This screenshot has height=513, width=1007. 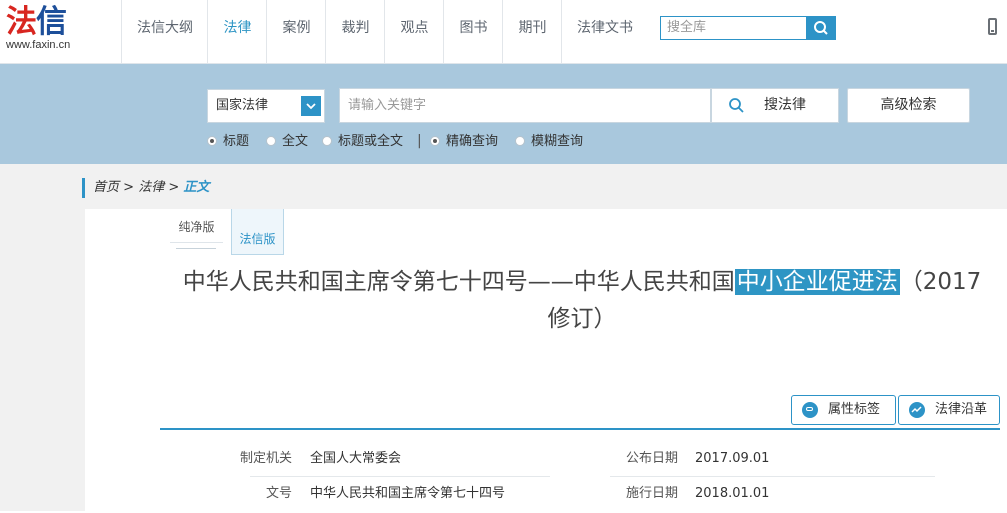 I want to click on radio-label: 模糊查询, so click(x=557, y=141).